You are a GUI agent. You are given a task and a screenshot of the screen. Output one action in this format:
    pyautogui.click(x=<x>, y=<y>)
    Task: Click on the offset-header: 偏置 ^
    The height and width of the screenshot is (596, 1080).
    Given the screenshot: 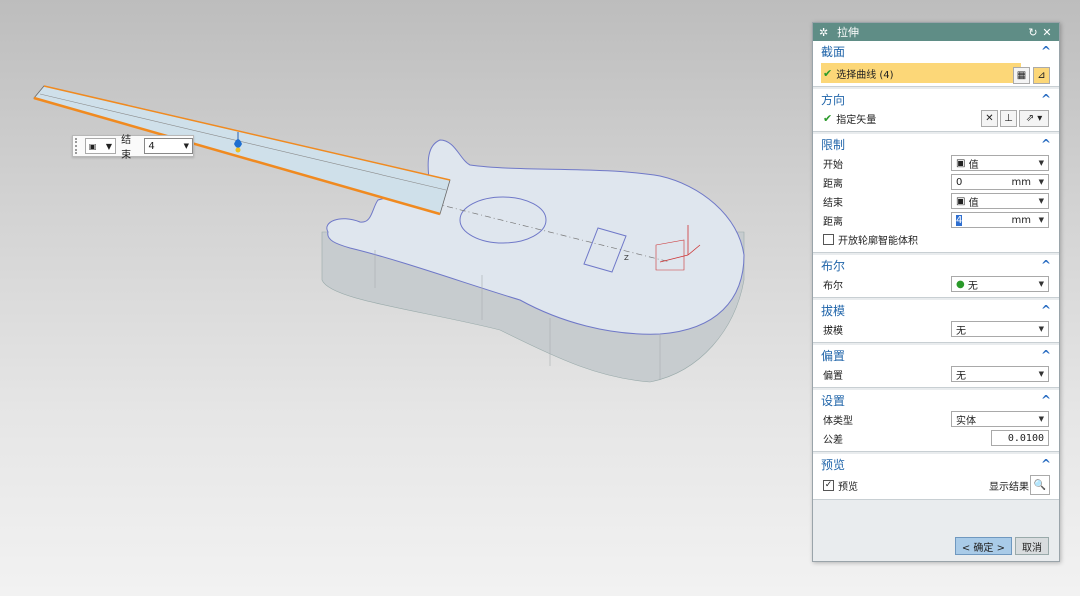 What is the action you would take?
    pyautogui.click(x=936, y=355)
    